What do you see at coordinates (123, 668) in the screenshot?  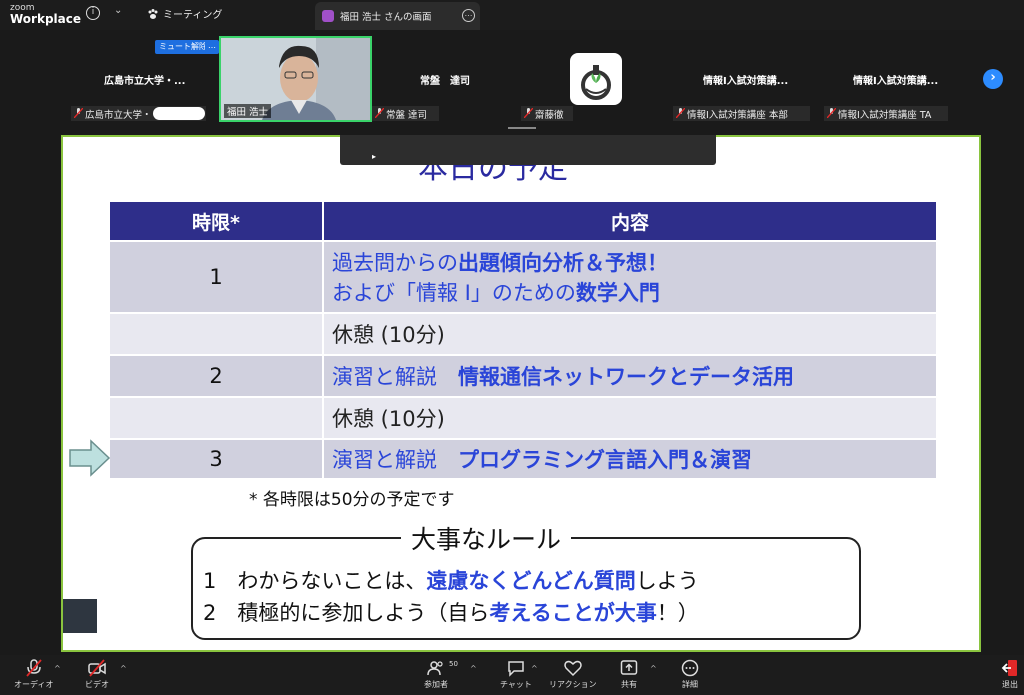 I see `video-options-caret: ^` at bounding box center [123, 668].